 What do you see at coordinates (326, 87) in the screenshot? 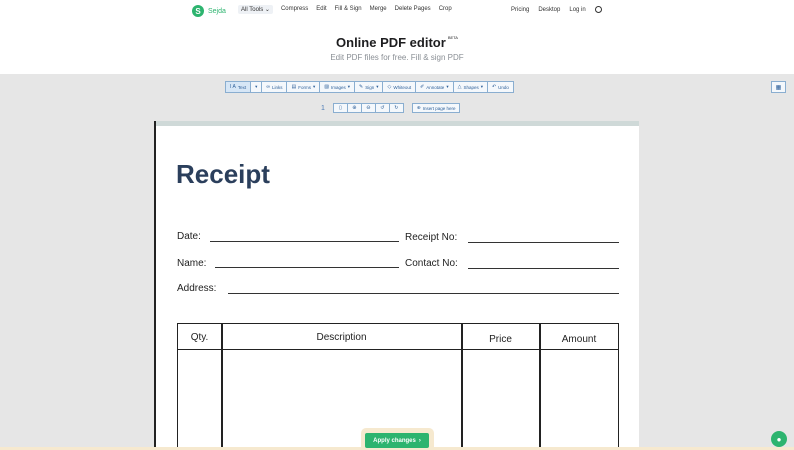
I see `image-icon: ▨` at bounding box center [326, 87].